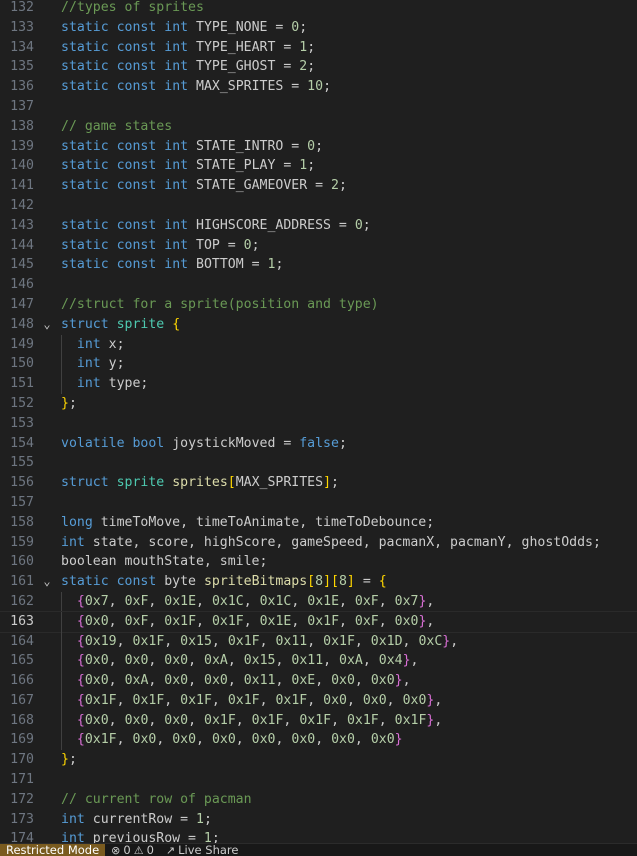 This screenshot has height=856, width=637. I want to click on code-line: 155, so click(318, 463).